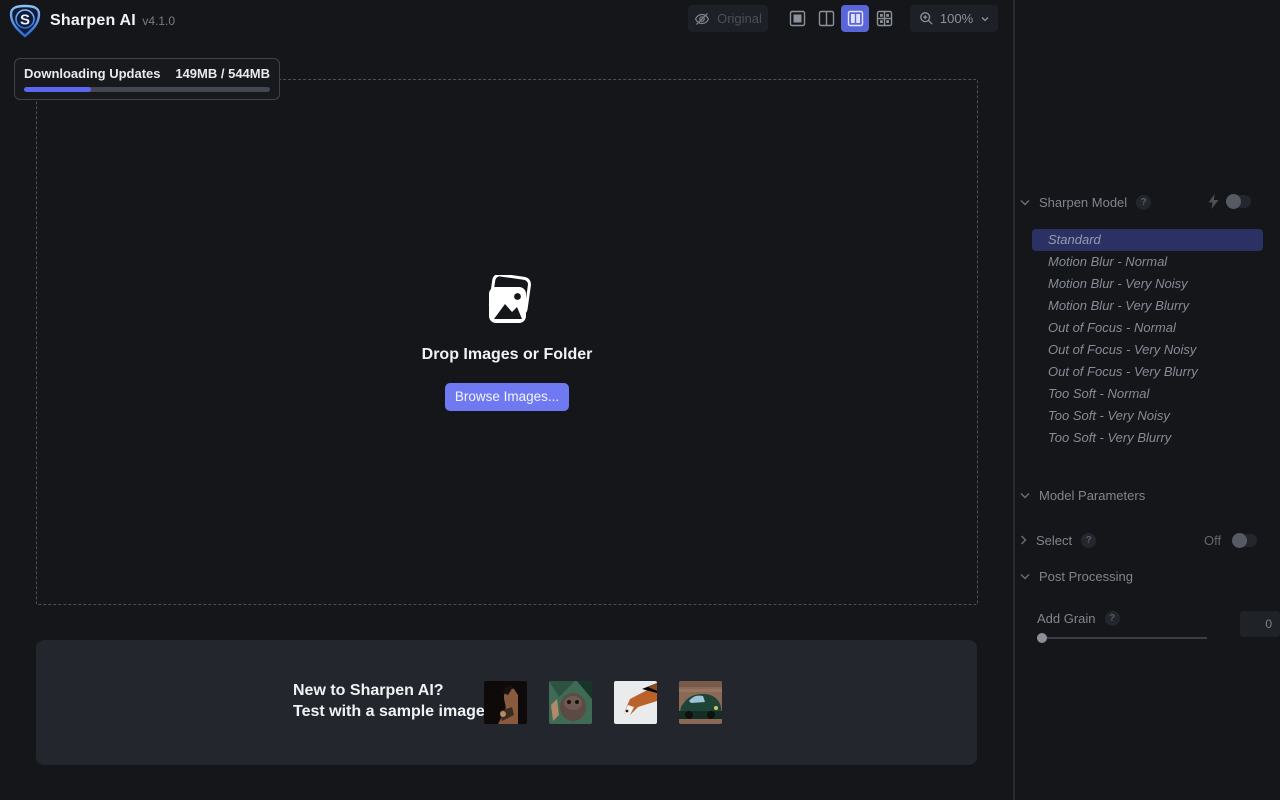 The height and width of the screenshot is (800, 1280). I want to click on photo-stack-icon, so click(509, 299).